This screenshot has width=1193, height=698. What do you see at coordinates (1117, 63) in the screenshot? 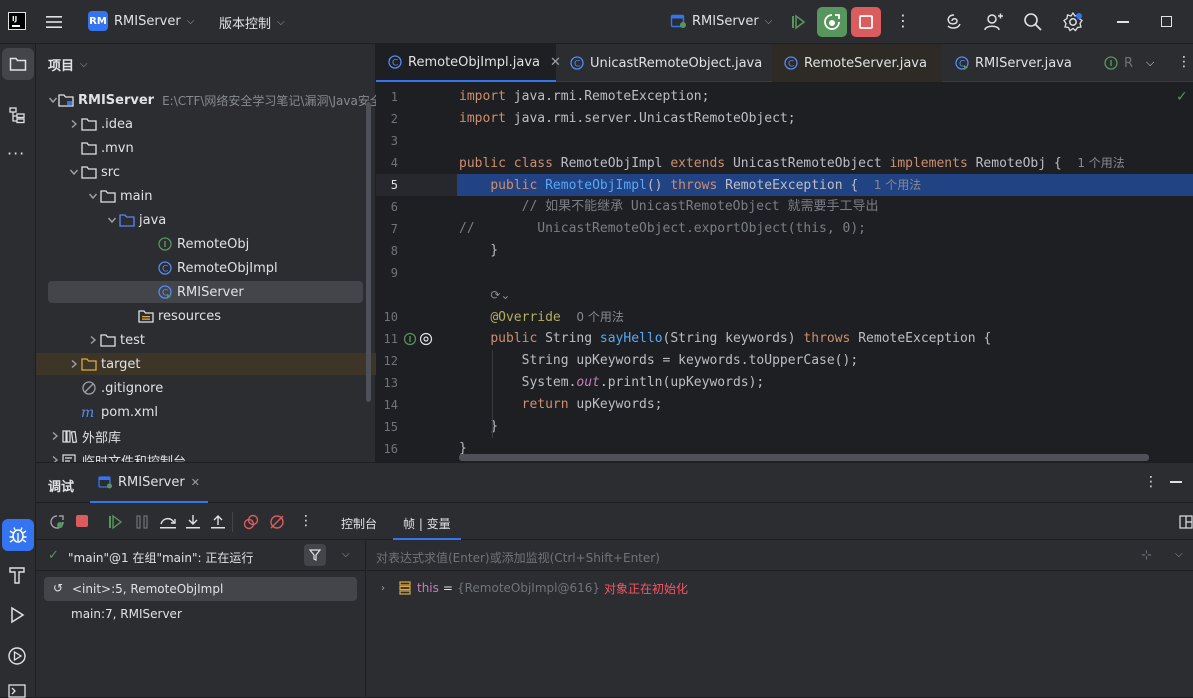
I see `tab-truncated: R` at bounding box center [1117, 63].